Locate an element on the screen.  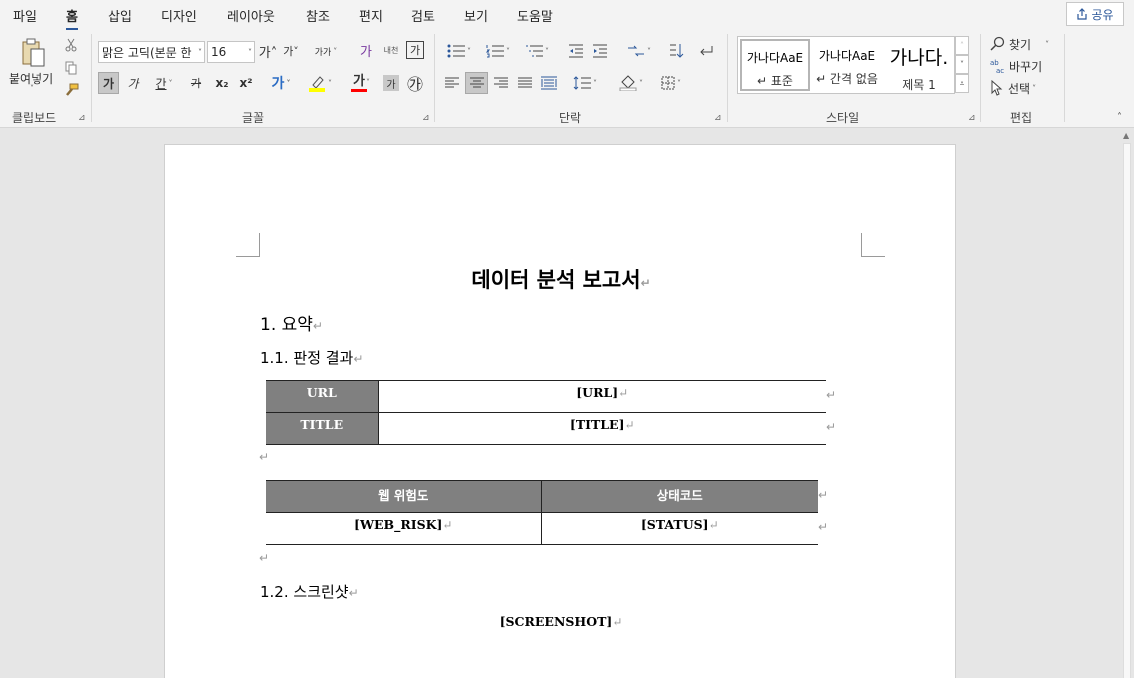
paste-button is located at coordinates (33, 54).